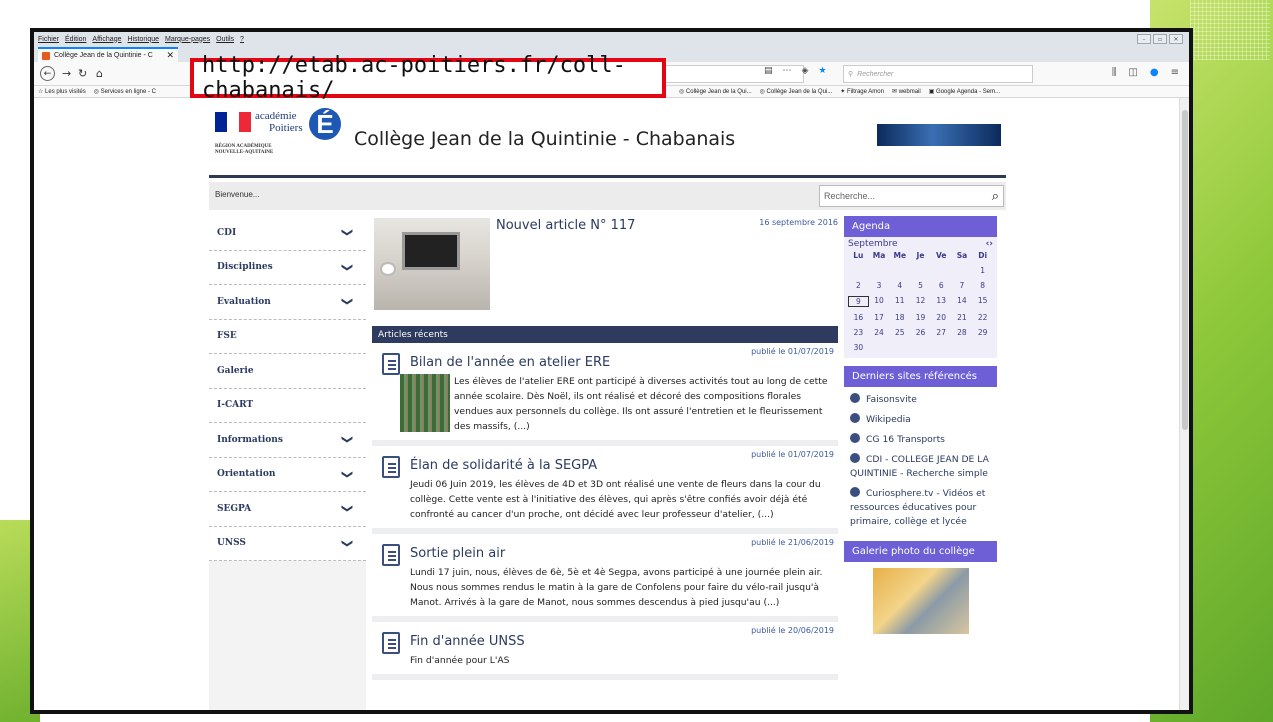  I want to click on site-link: CG 16 Transports, so click(920, 440).